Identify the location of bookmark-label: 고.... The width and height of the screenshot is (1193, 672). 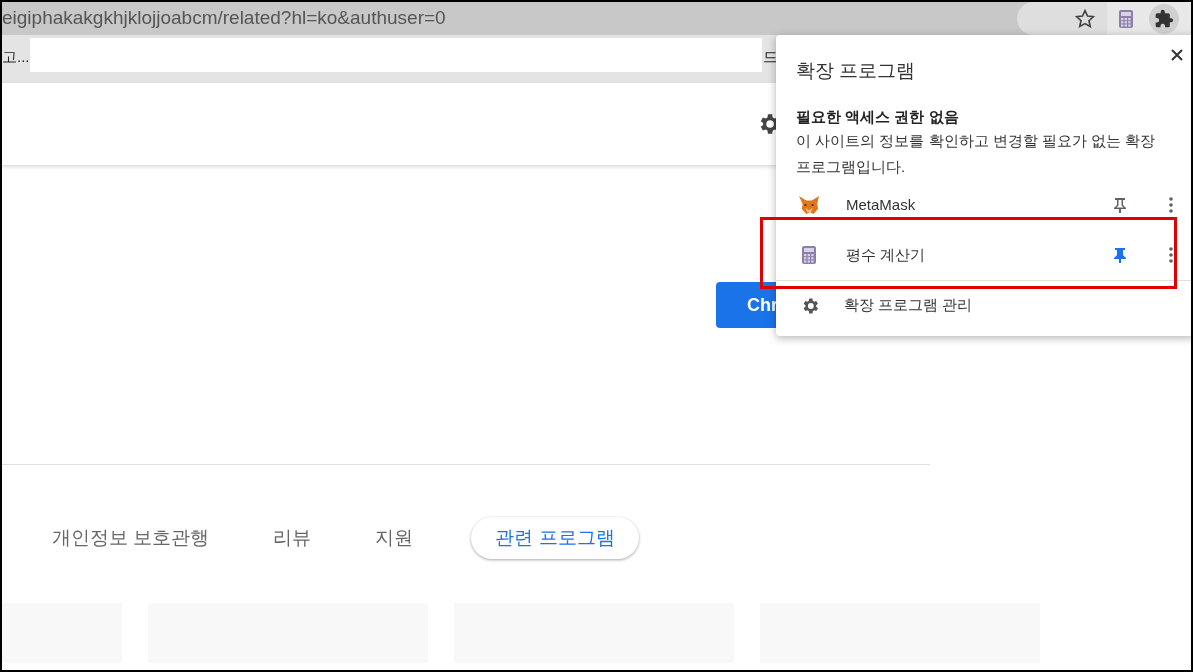
(16, 53).